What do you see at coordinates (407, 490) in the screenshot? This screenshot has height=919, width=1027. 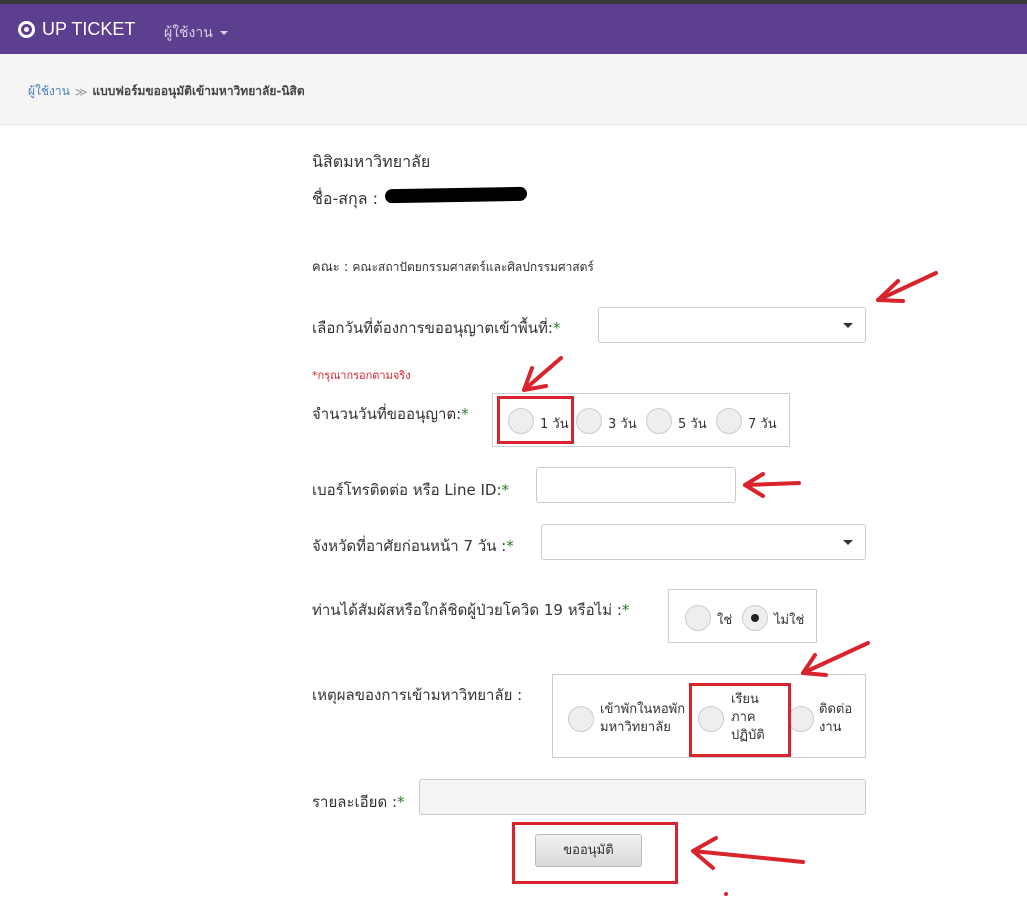 I see `phone-label-text: เบอร์โทรติดต่อ หรือ Line ID:` at bounding box center [407, 490].